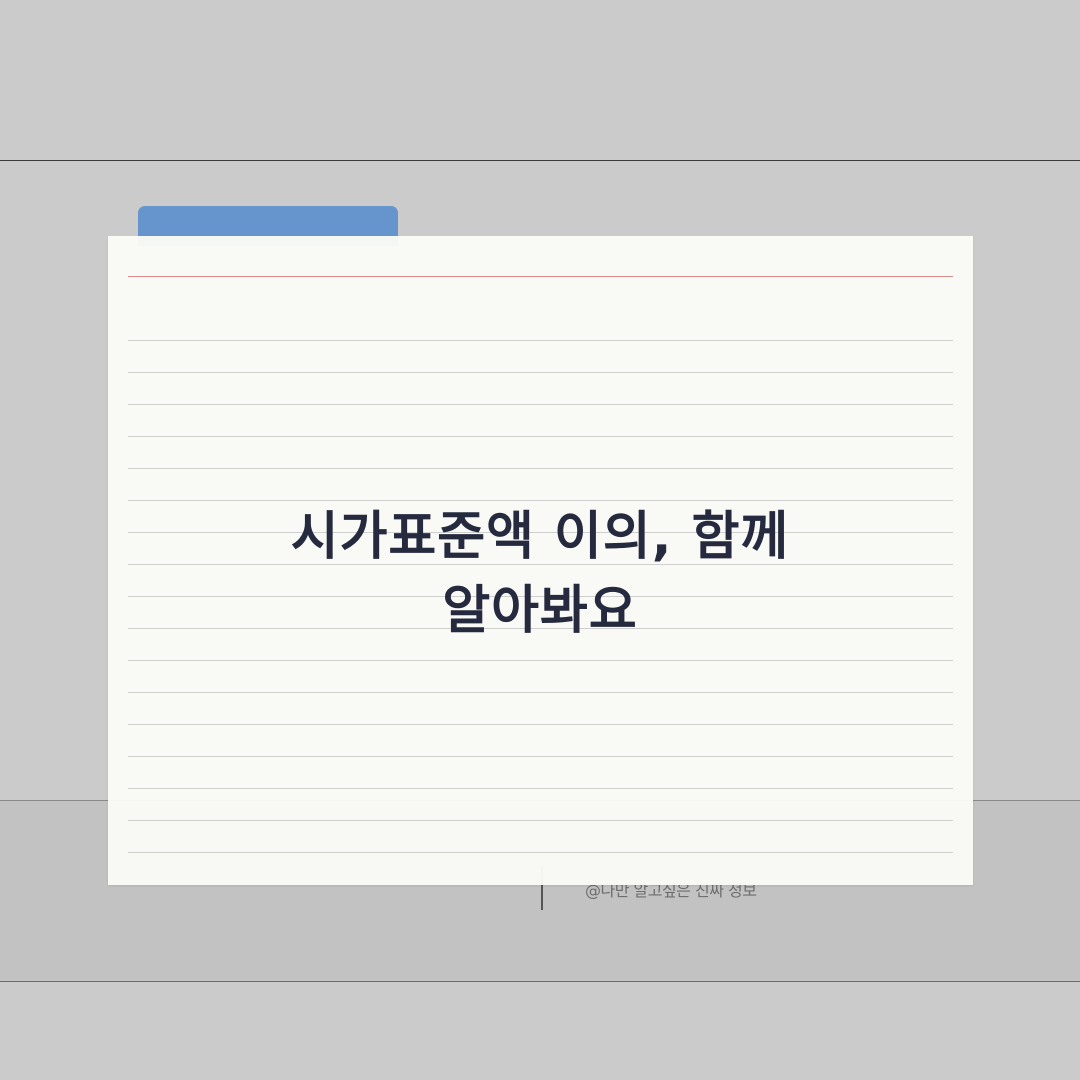  I want to click on notecard-margin-line, so click(540, 276).